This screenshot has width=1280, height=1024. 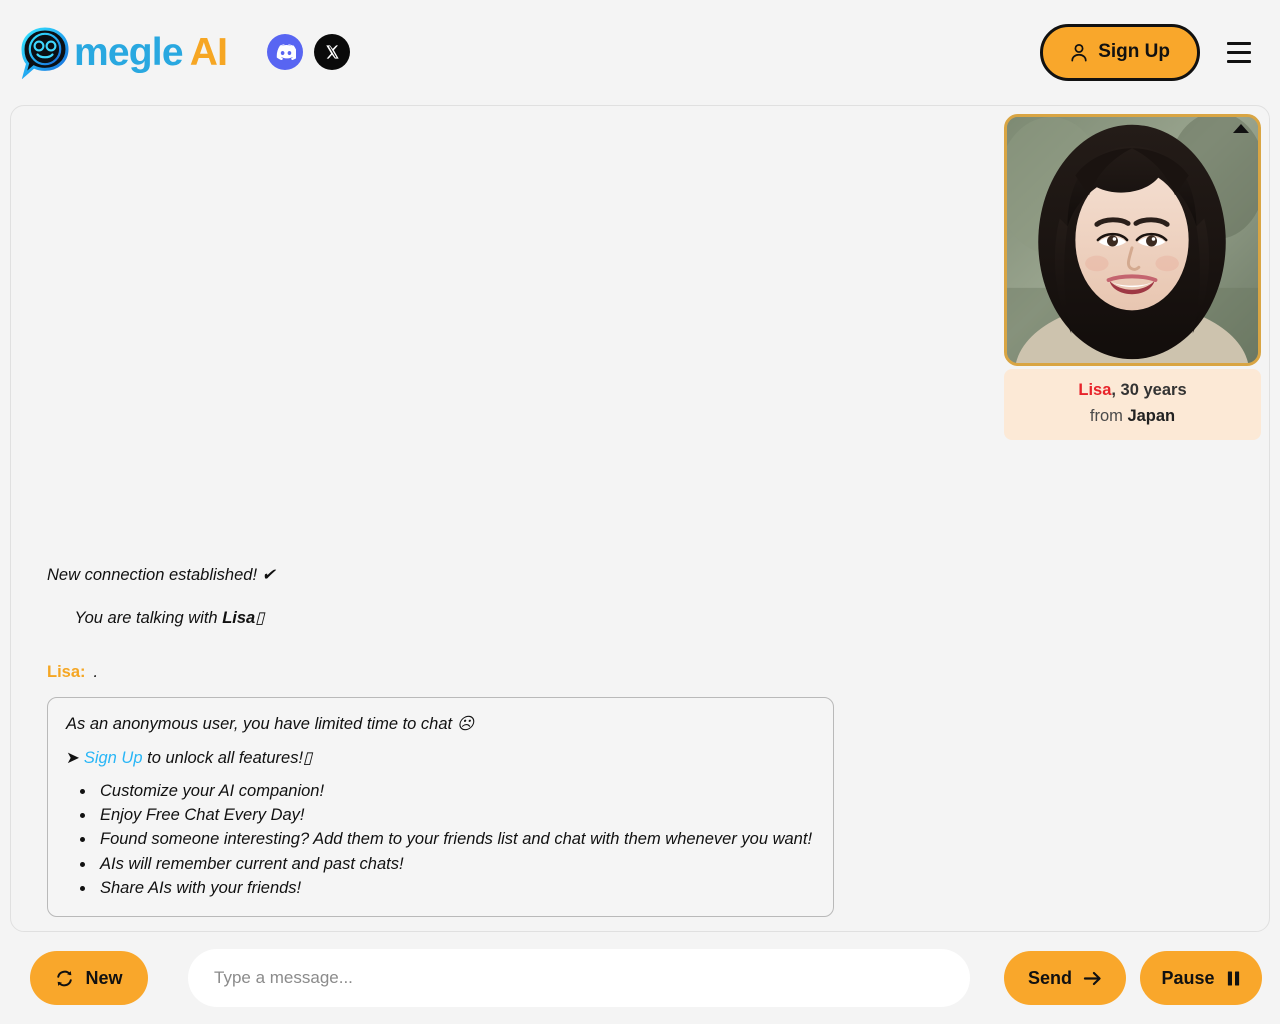 I want to click on brand-wordmark: megle AI, so click(x=151, y=52).